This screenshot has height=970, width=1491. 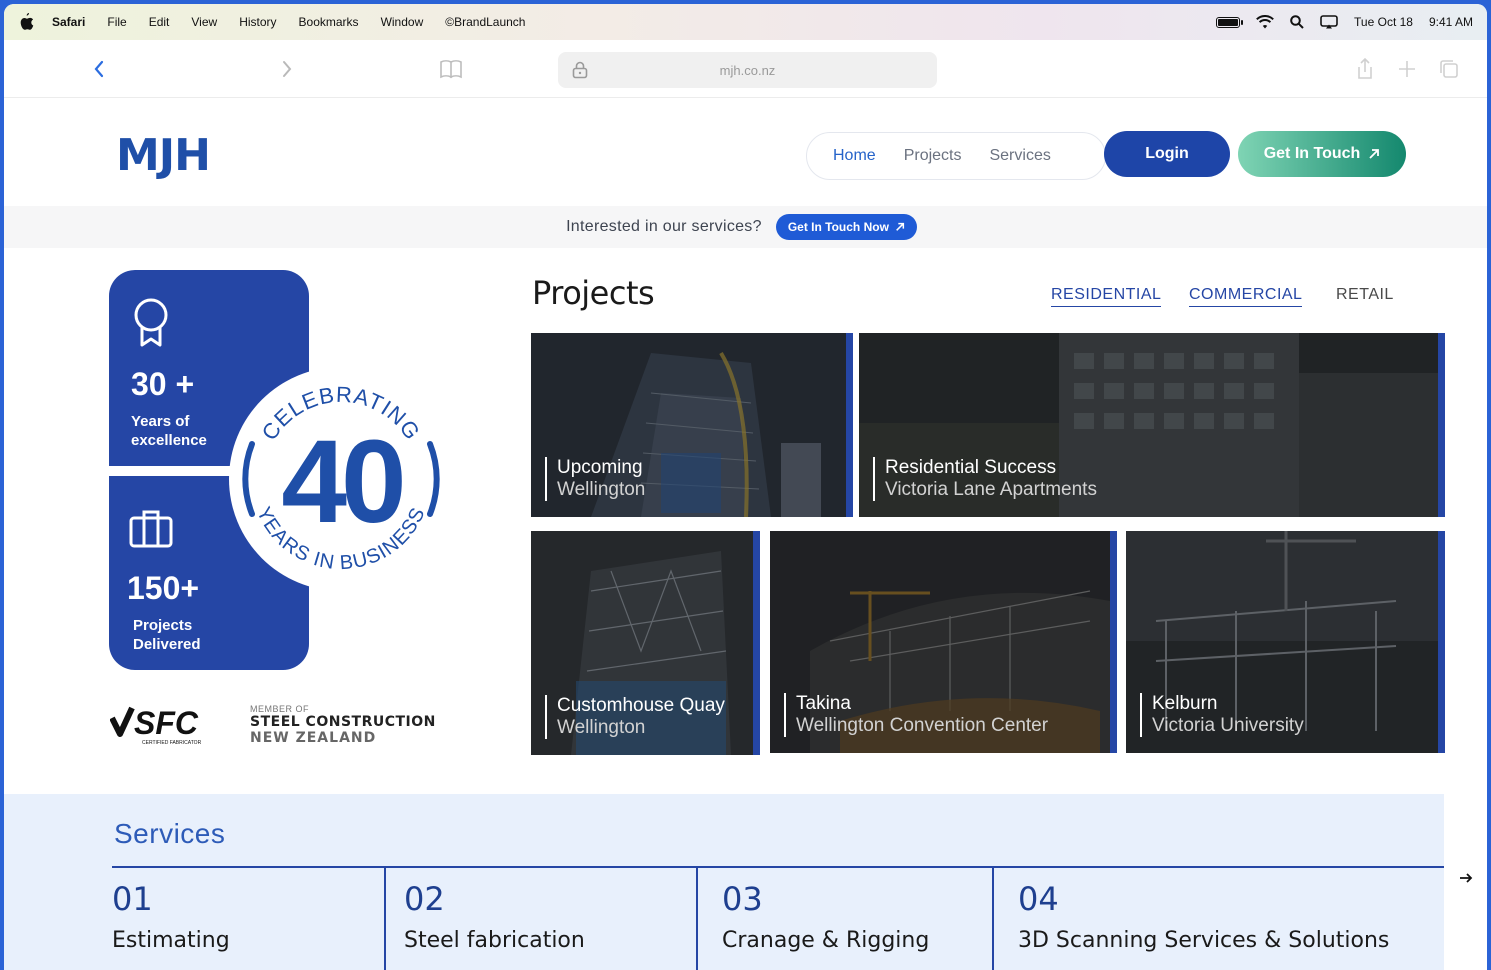 What do you see at coordinates (485, 22) in the screenshot?
I see `menu-brandlaunch: ©BrandLaunch` at bounding box center [485, 22].